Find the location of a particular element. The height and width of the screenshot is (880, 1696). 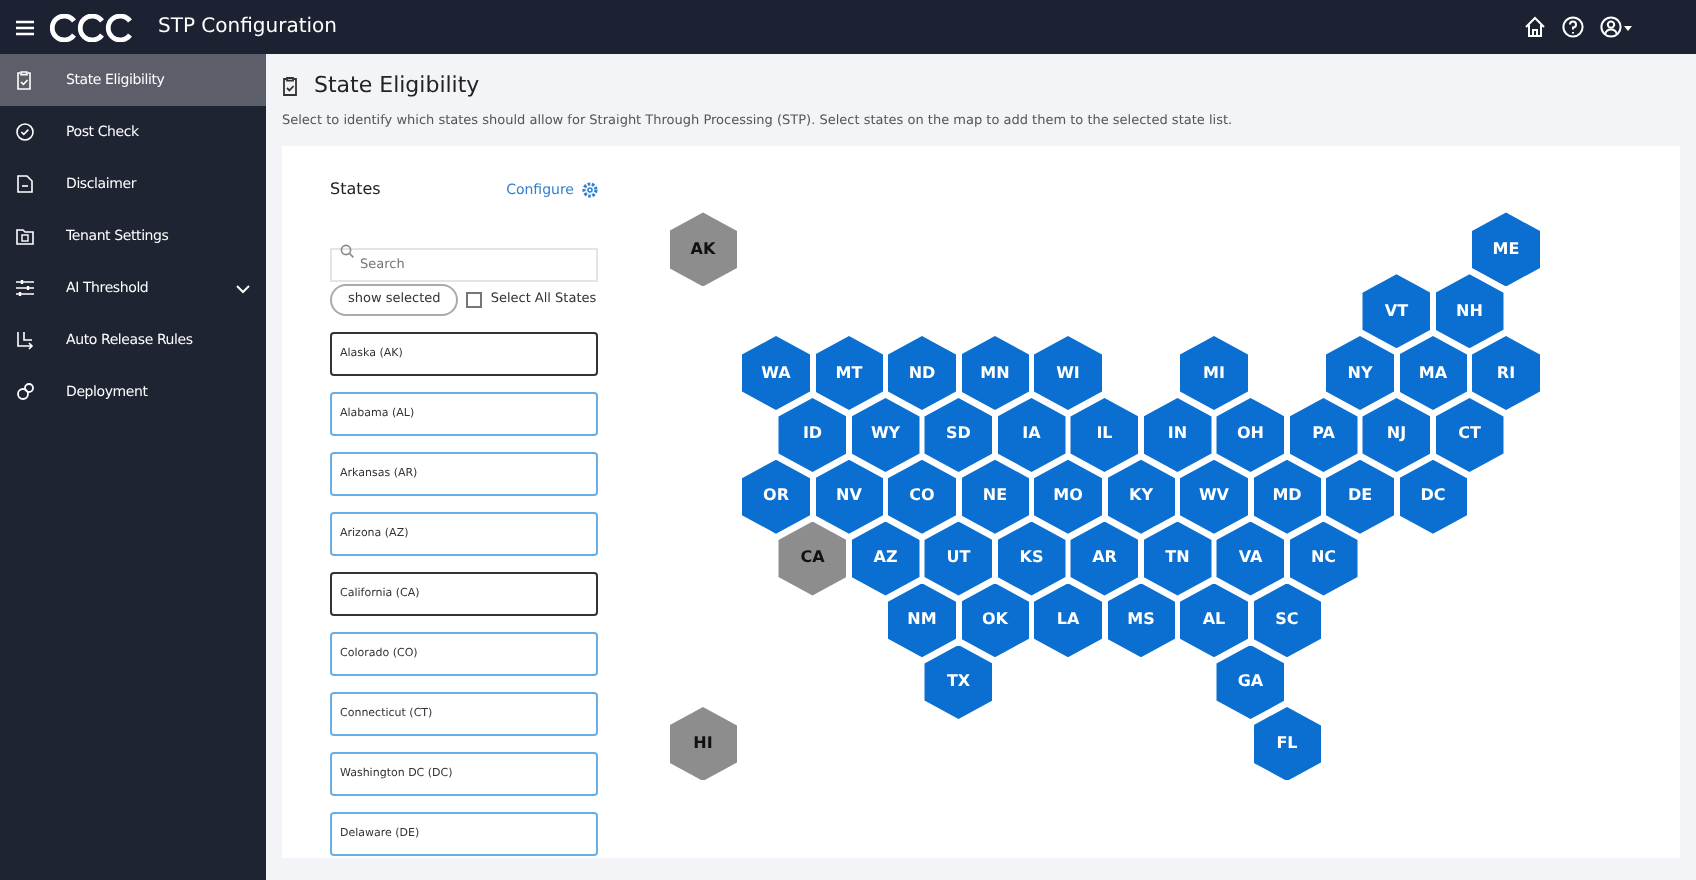

flow-icon is located at coordinates (25, 340).